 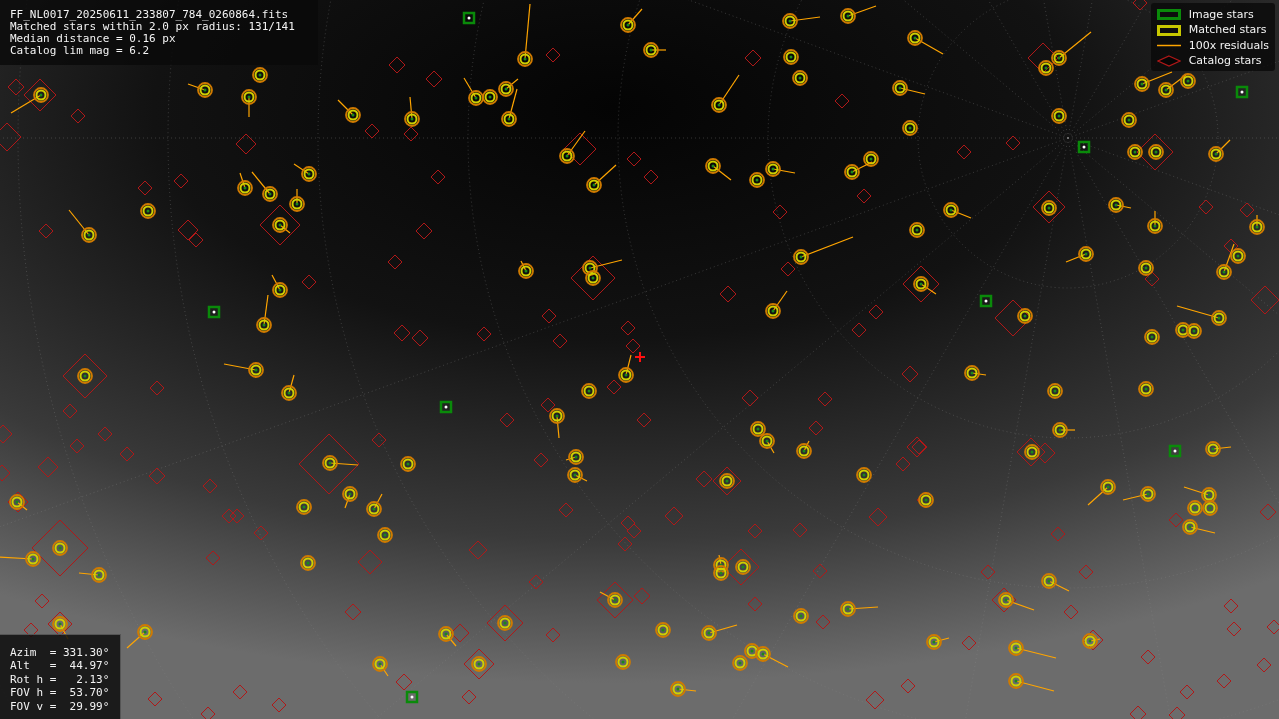 I want to click on pointing-text: FOV v = 29.99°, so click(x=60, y=706).